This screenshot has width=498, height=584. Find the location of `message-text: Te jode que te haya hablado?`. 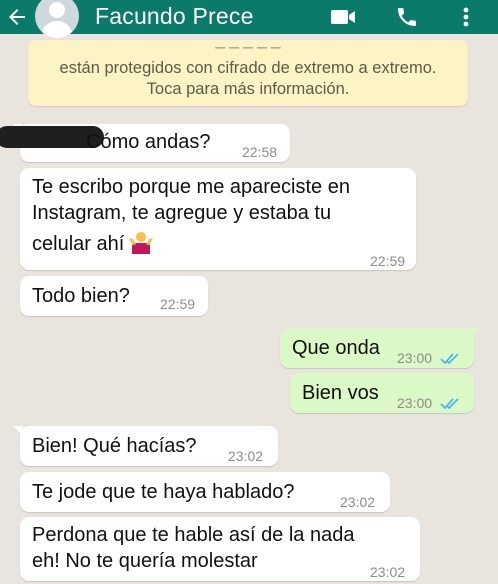

message-text: Te jode que te haya hablado? is located at coordinates (163, 492).